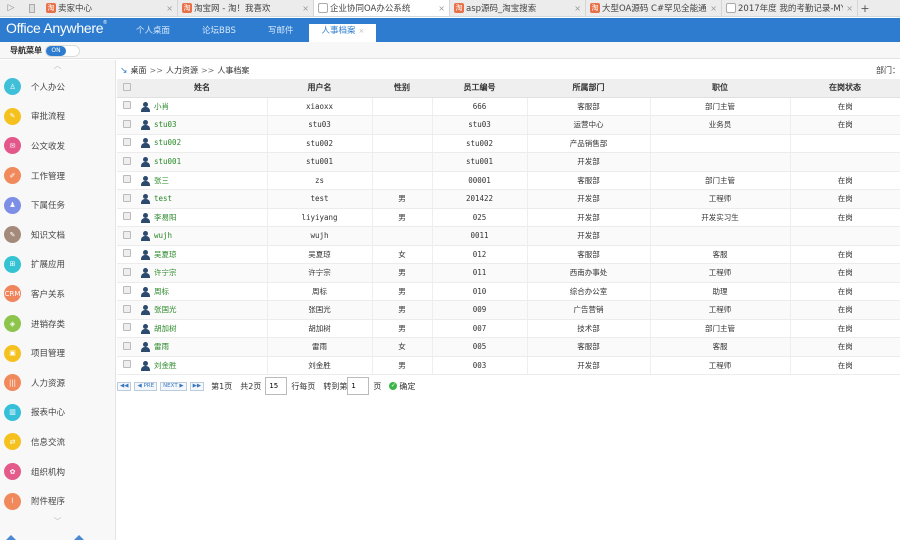  I want to click on prev-page-button: ◀ PRE, so click(146, 386).